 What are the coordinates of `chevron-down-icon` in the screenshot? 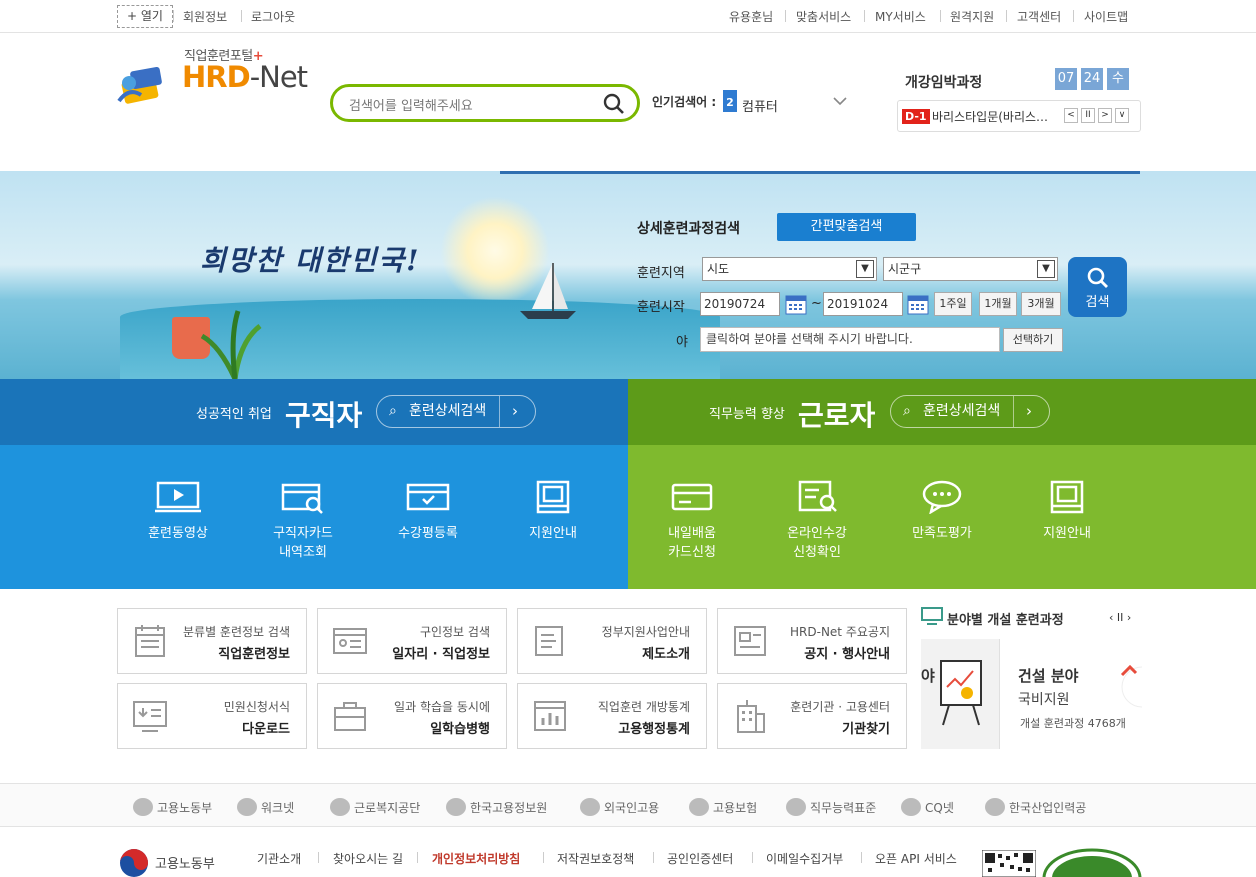 It's located at (840, 101).